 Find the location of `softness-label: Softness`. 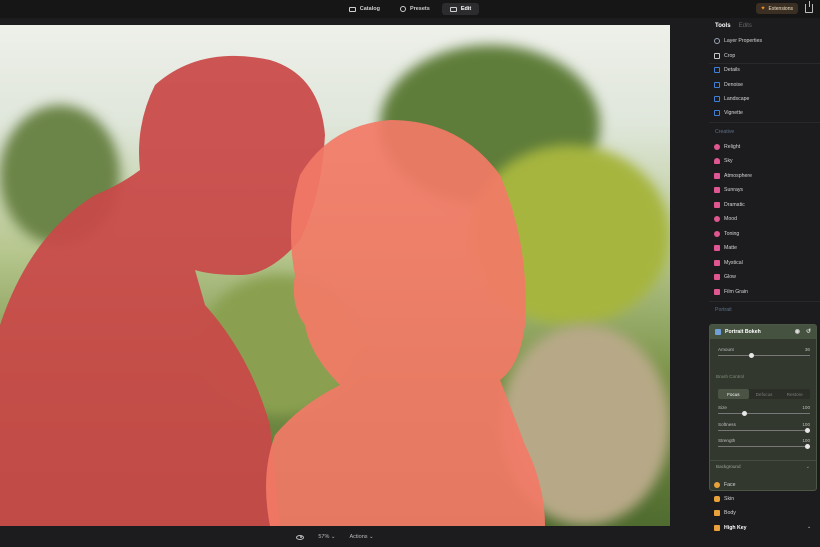

softness-label: Softness is located at coordinates (727, 424).